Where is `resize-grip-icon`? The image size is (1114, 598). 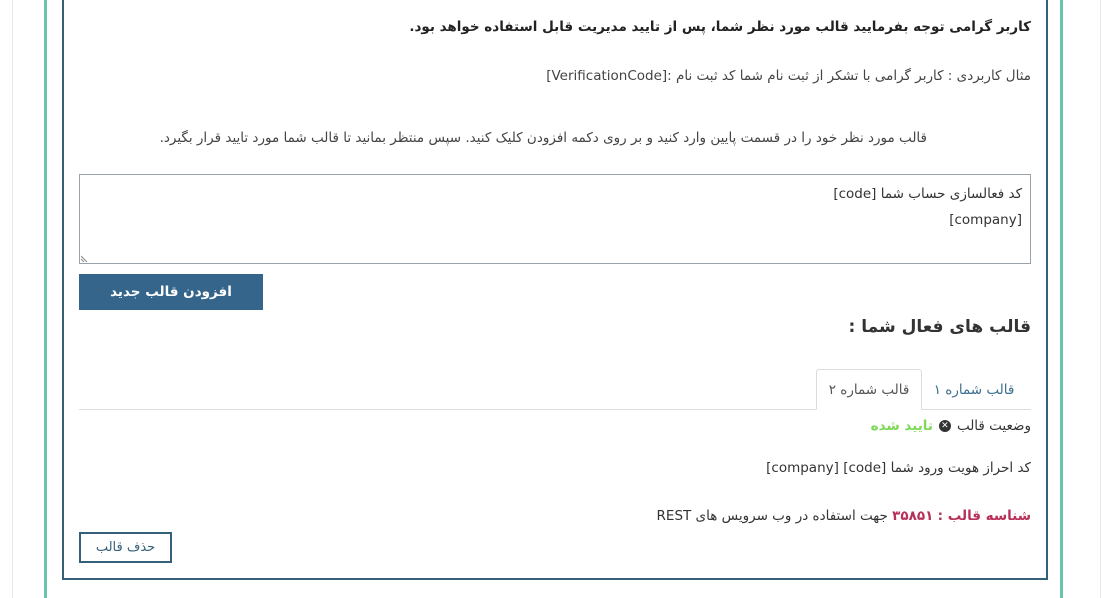 resize-grip-icon is located at coordinates (85, 257).